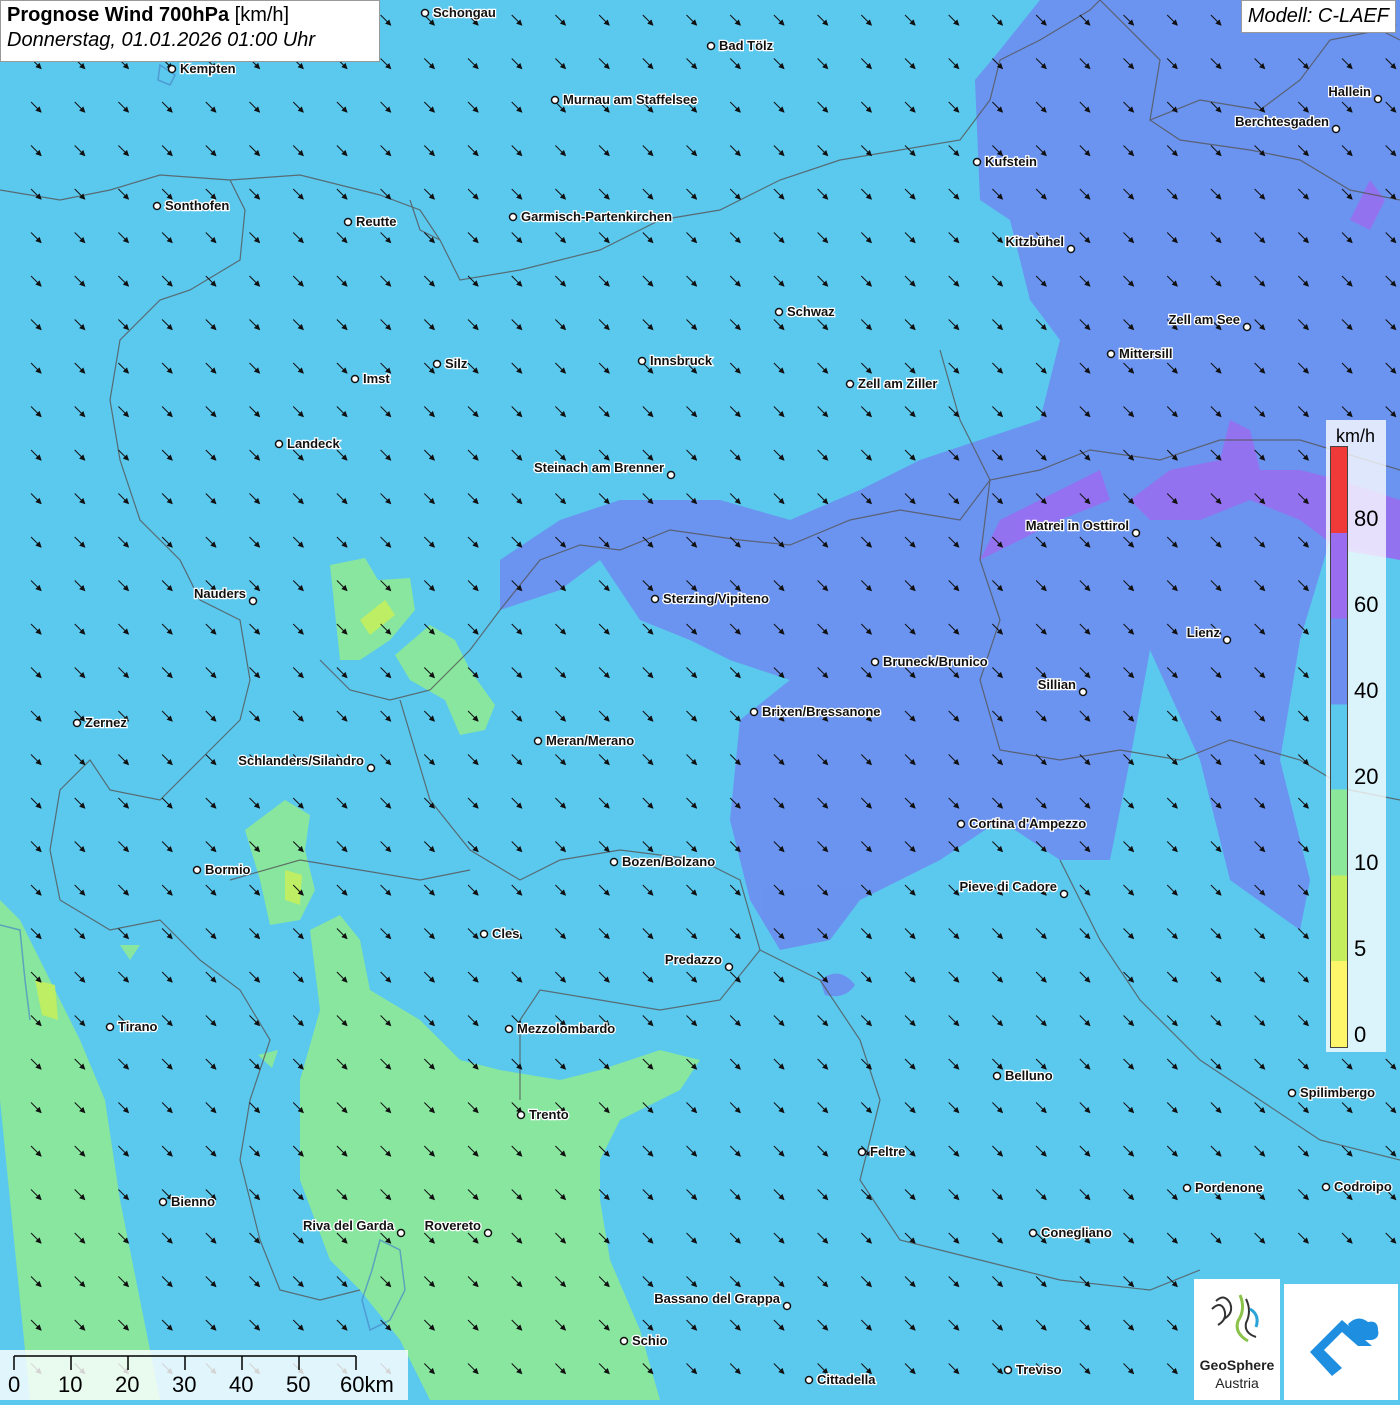 The image size is (1400, 1405). What do you see at coordinates (590, 740) in the screenshot?
I see `city-label: Meran/Merano` at bounding box center [590, 740].